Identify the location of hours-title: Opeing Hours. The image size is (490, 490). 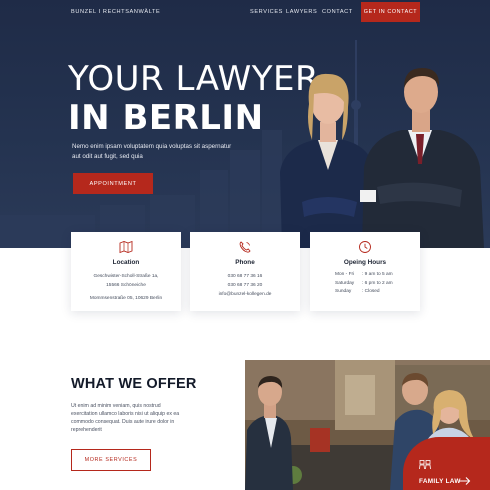
(365, 262).